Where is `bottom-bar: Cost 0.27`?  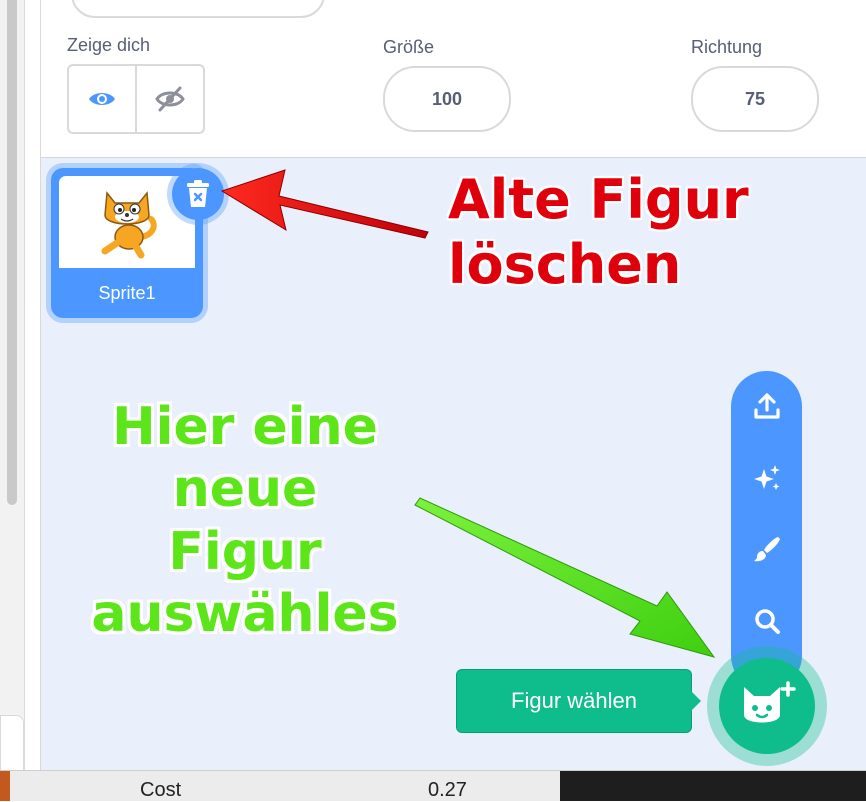
bottom-bar: Cost 0.27 is located at coordinates (433, 785).